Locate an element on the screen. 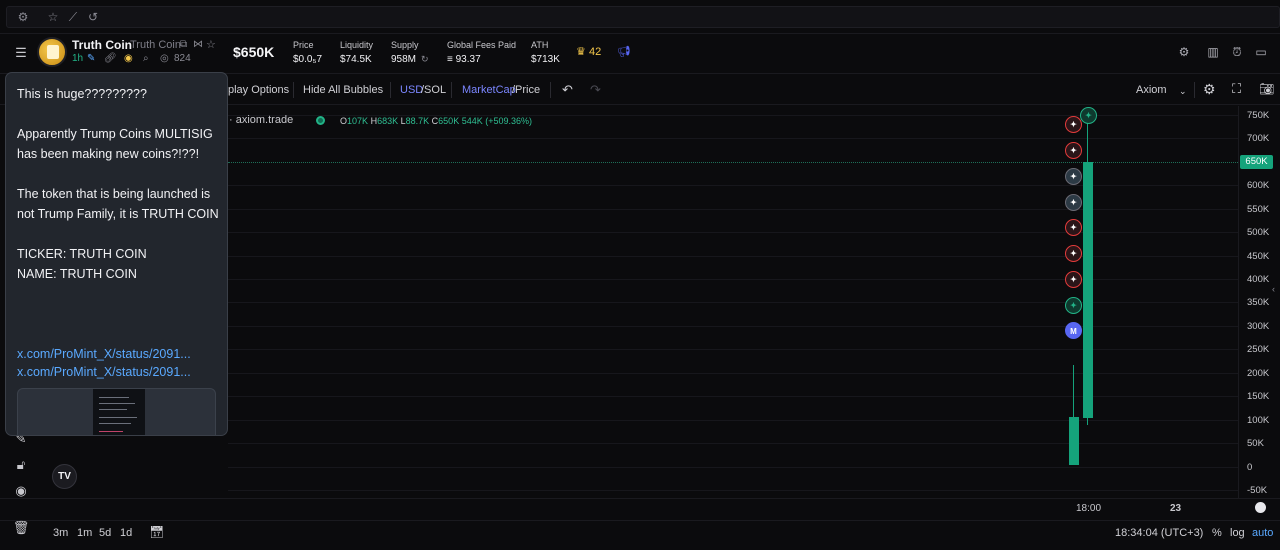  token-avatar is located at coordinates (52, 52).